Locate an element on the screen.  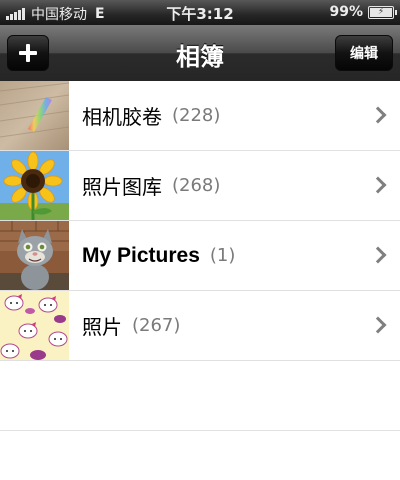
album-row-my-pictures: My Pictures (1) is located at coordinates (200, 256).